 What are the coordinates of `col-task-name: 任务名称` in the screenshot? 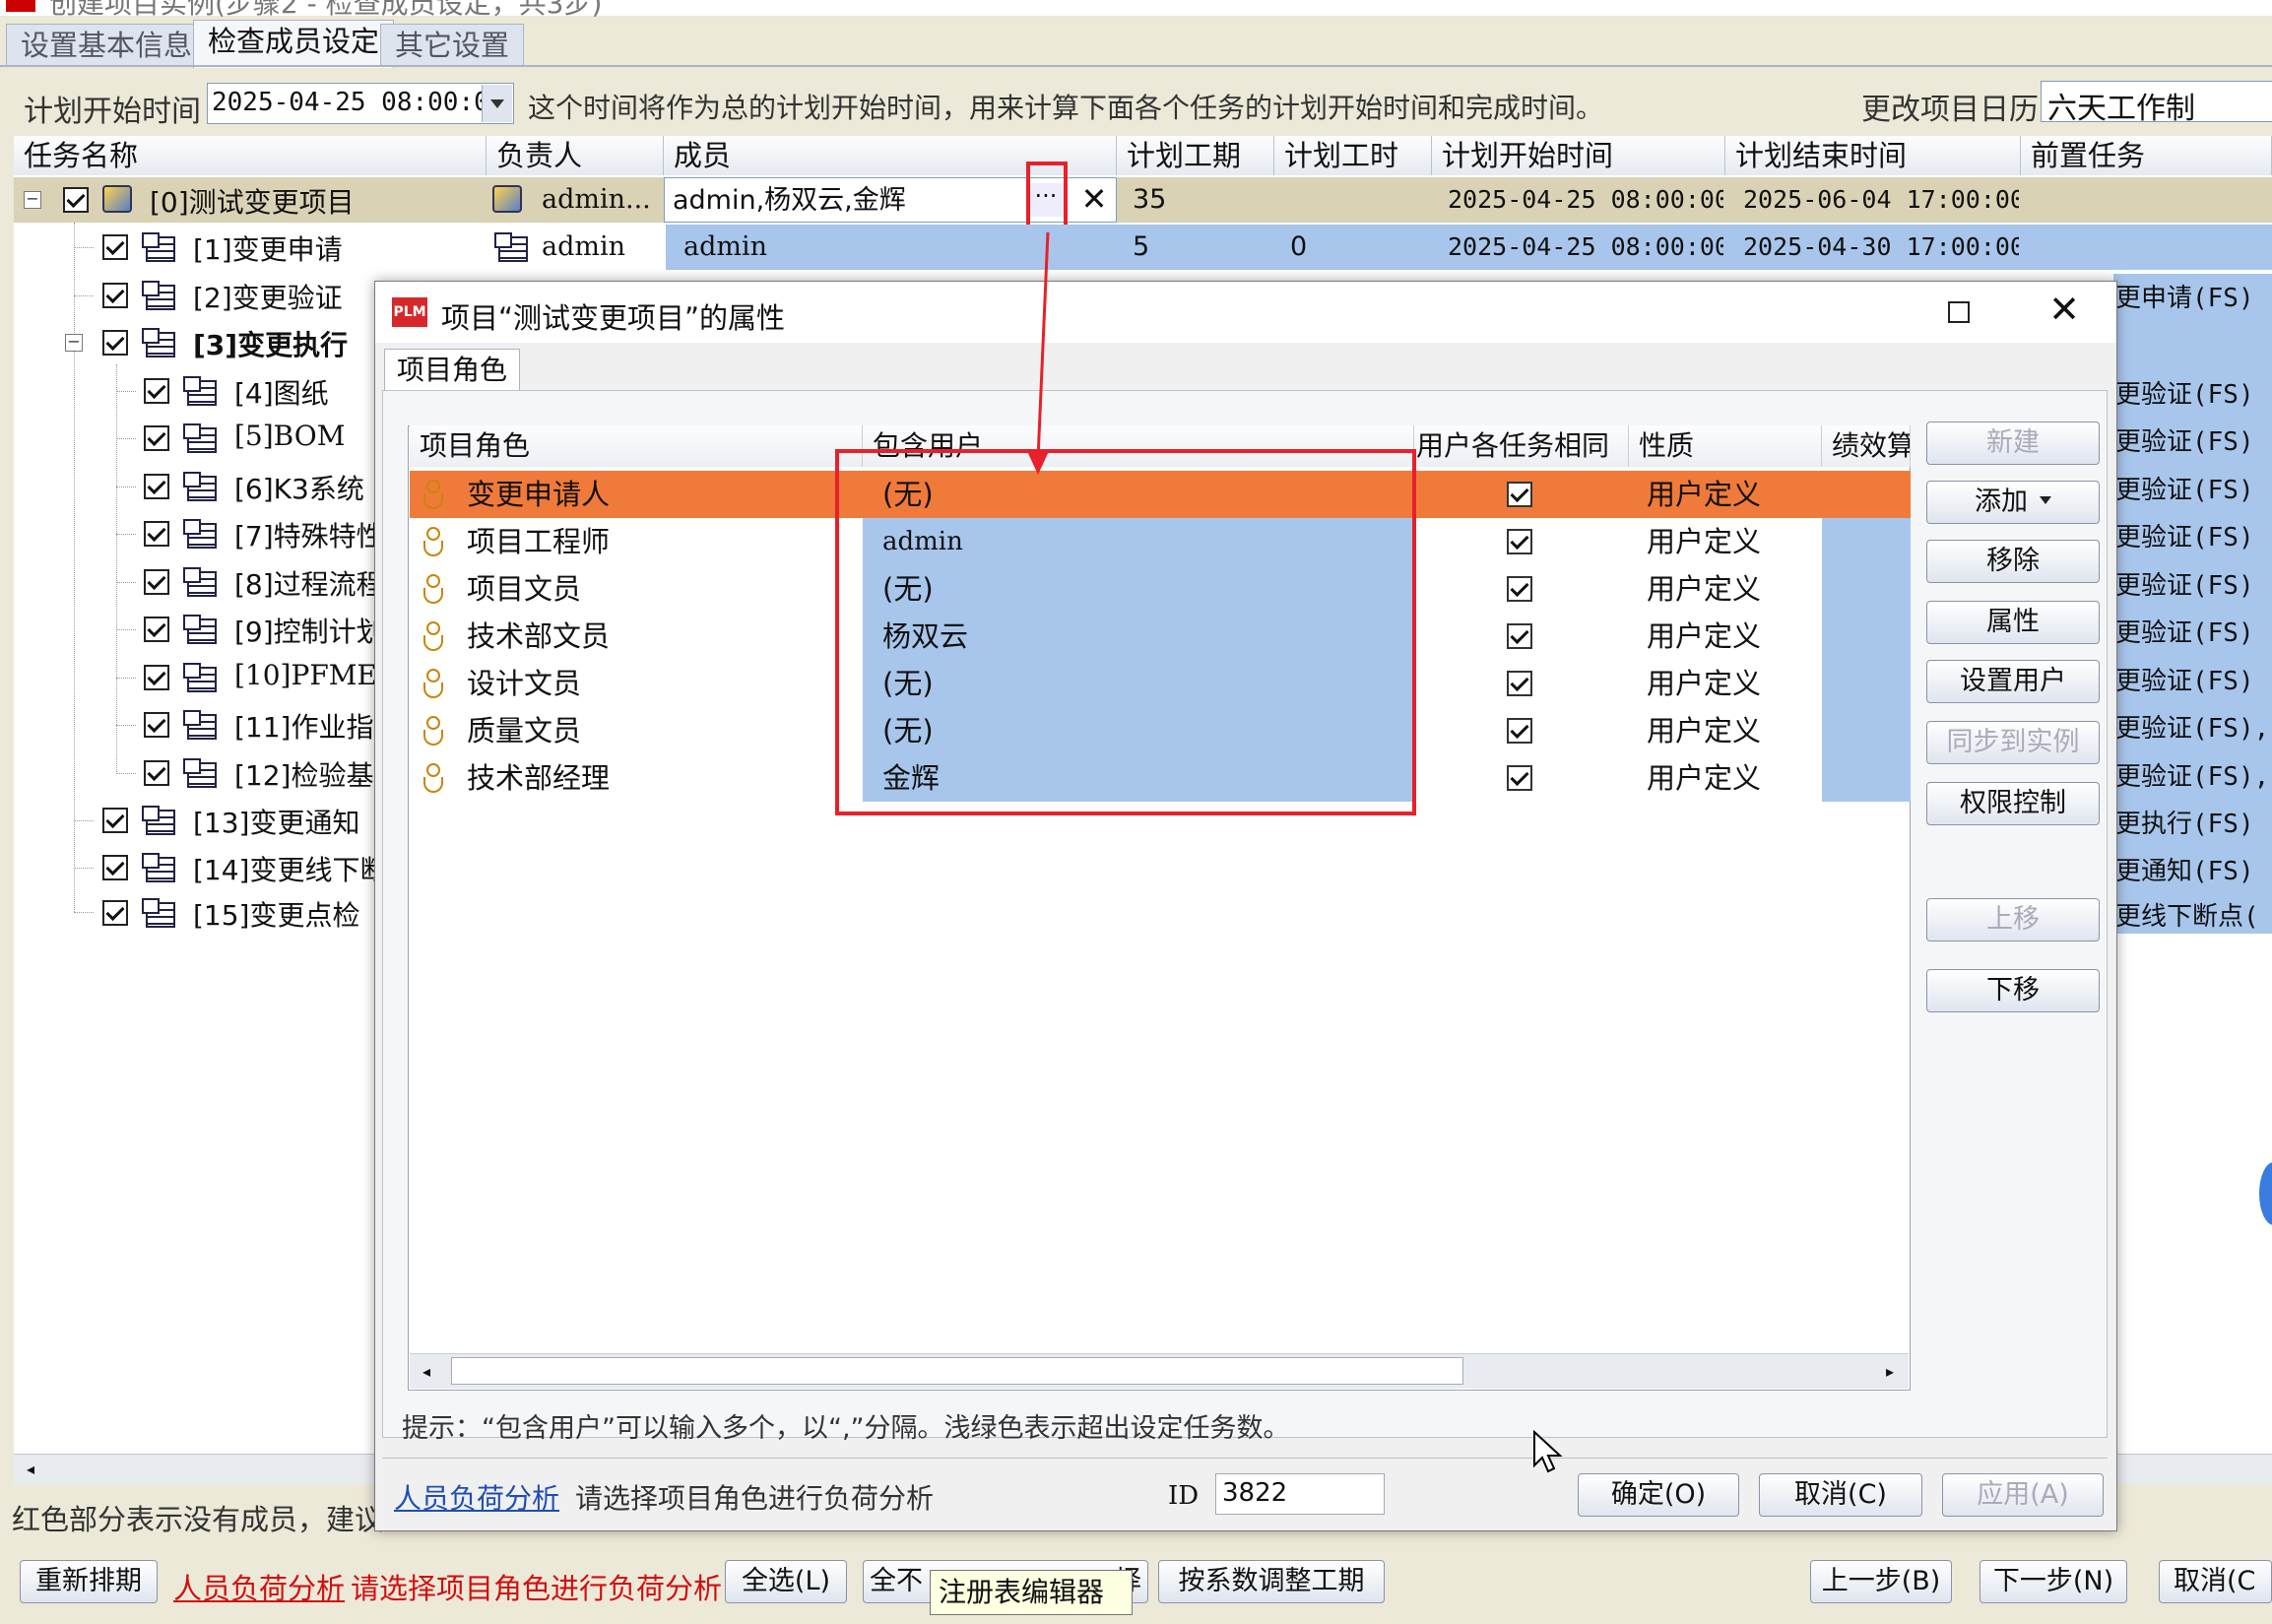 It's located at (250, 156).